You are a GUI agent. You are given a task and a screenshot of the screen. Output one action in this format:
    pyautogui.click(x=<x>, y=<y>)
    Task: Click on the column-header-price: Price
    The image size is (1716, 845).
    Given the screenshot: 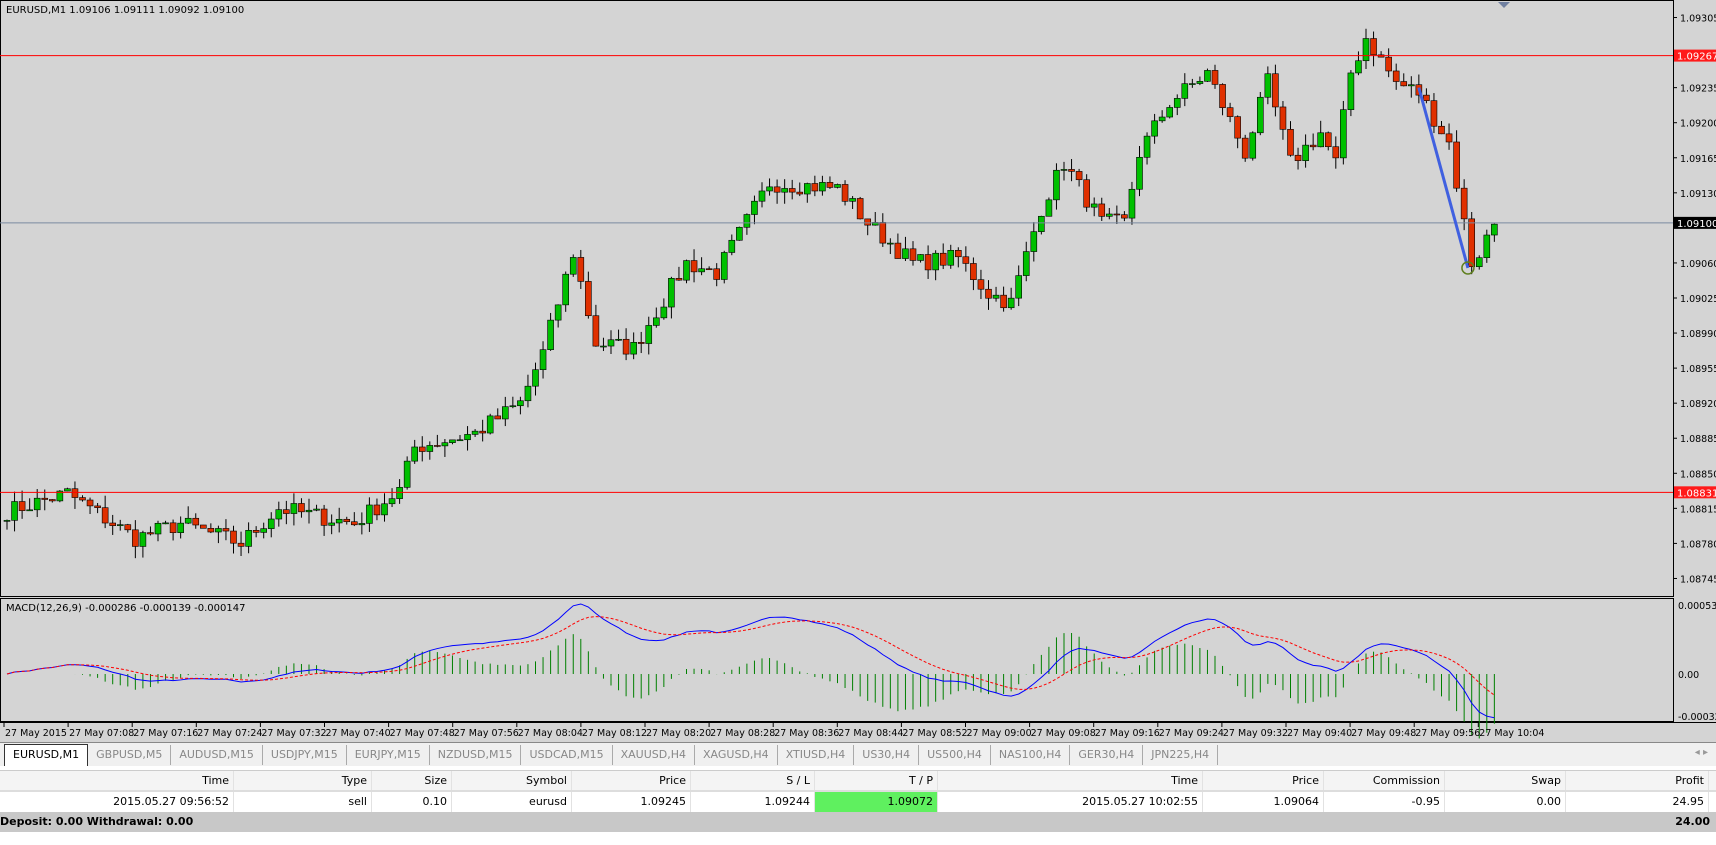 What is the action you would take?
    pyautogui.click(x=631, y=780)
    